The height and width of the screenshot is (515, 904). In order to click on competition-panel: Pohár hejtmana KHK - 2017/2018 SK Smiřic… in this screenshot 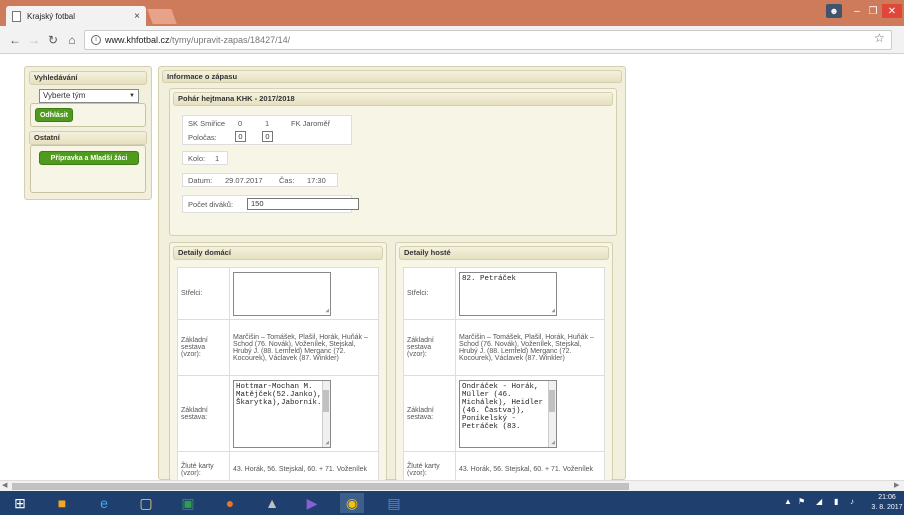, I will do `click(393, 162)`.